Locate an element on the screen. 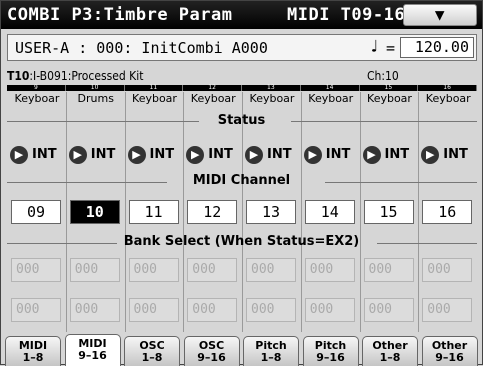 The image size is (483, 366). midi-channel-field: 10 is located at coordinates (94, 212).